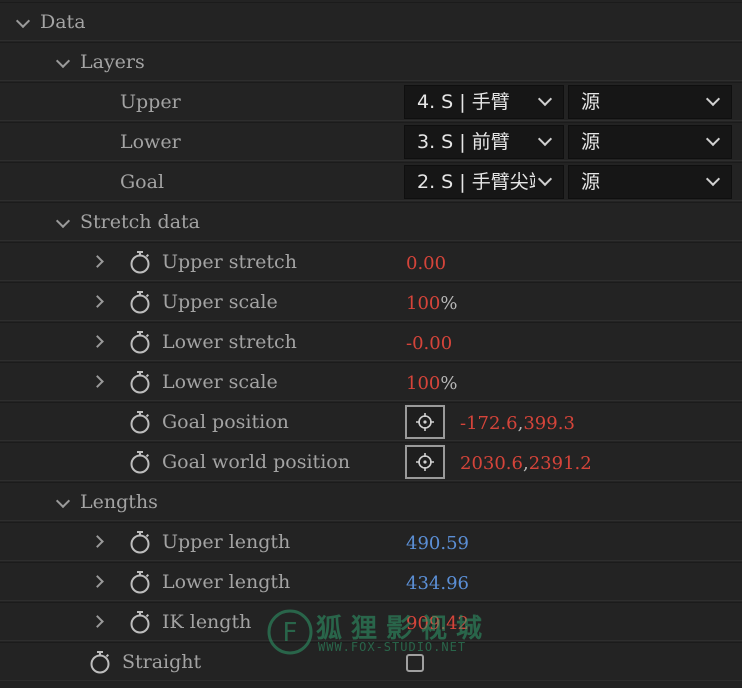 This screenshot has width=742, height=688. What do you see at coordinates (140, 222) in the screenshot?
I see `group-label: Stretch data` at bounding box center [140, 222].